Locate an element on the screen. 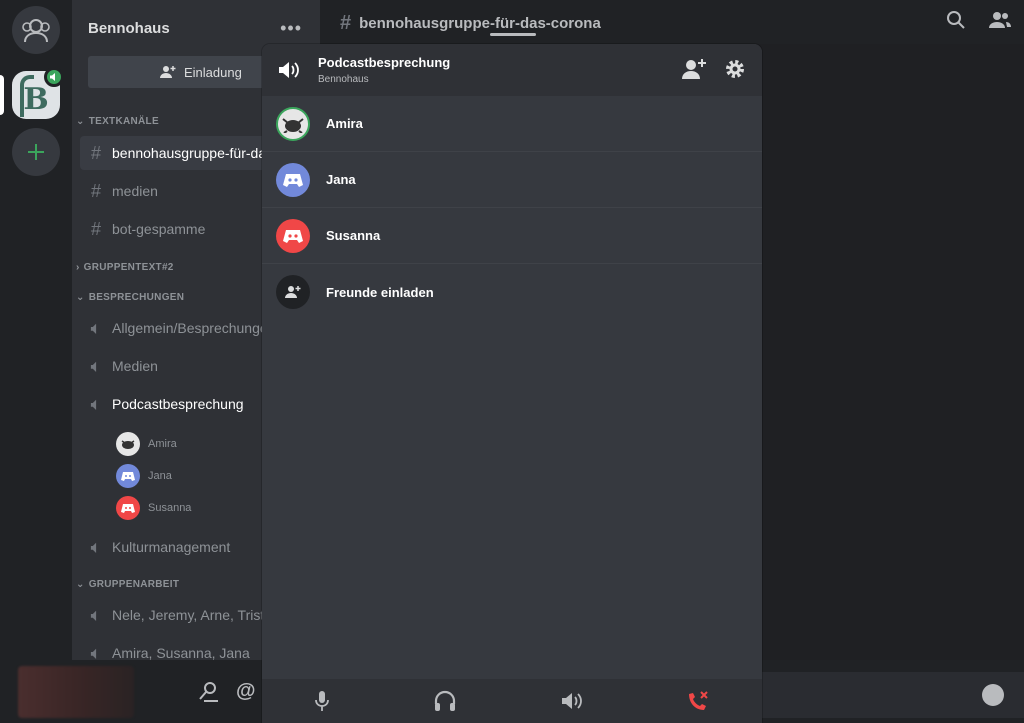  server-rail: B is located at coordinates (36, 330).